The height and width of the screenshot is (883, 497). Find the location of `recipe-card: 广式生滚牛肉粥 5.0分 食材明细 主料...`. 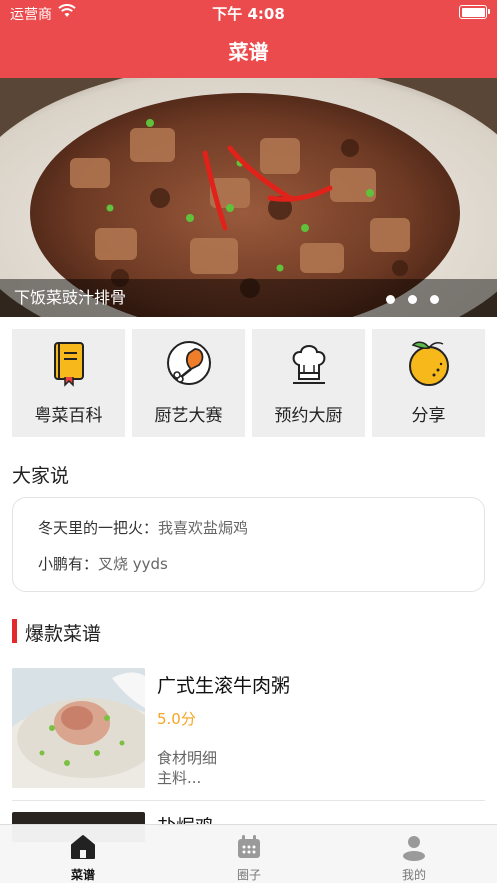

recipe-card: 广式生滚牛肉粥 5.0分 食材明细 主料... is located at coordinates (248, 729).